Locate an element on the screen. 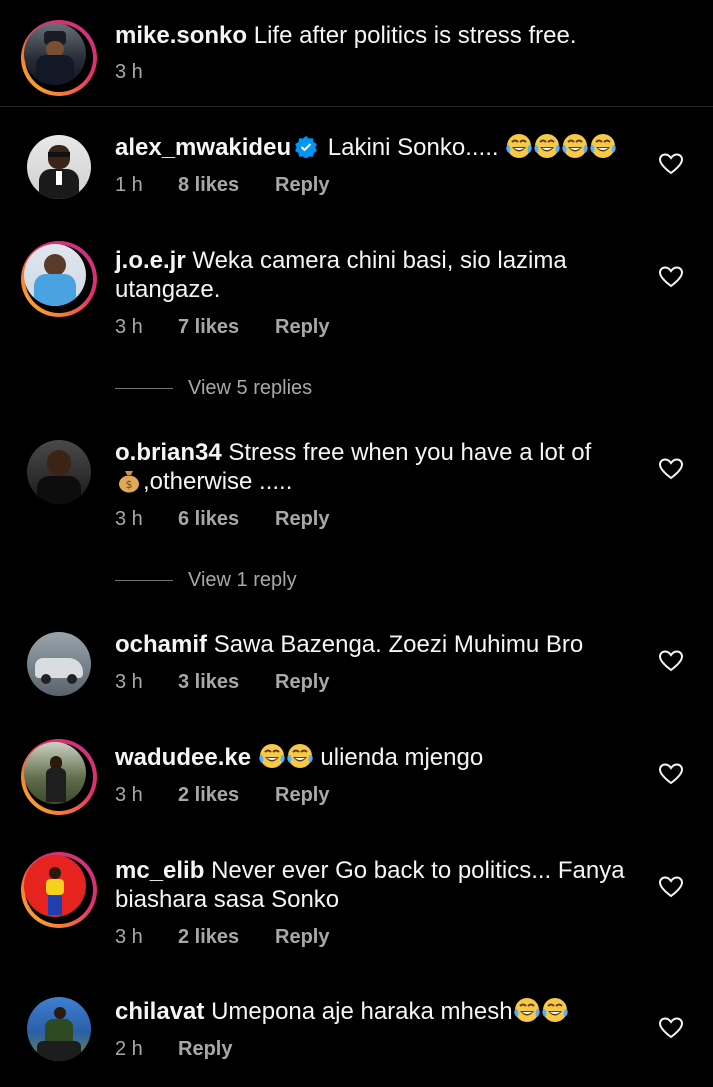  comment-username: o.brian34 is located at coordinates (168, 452).